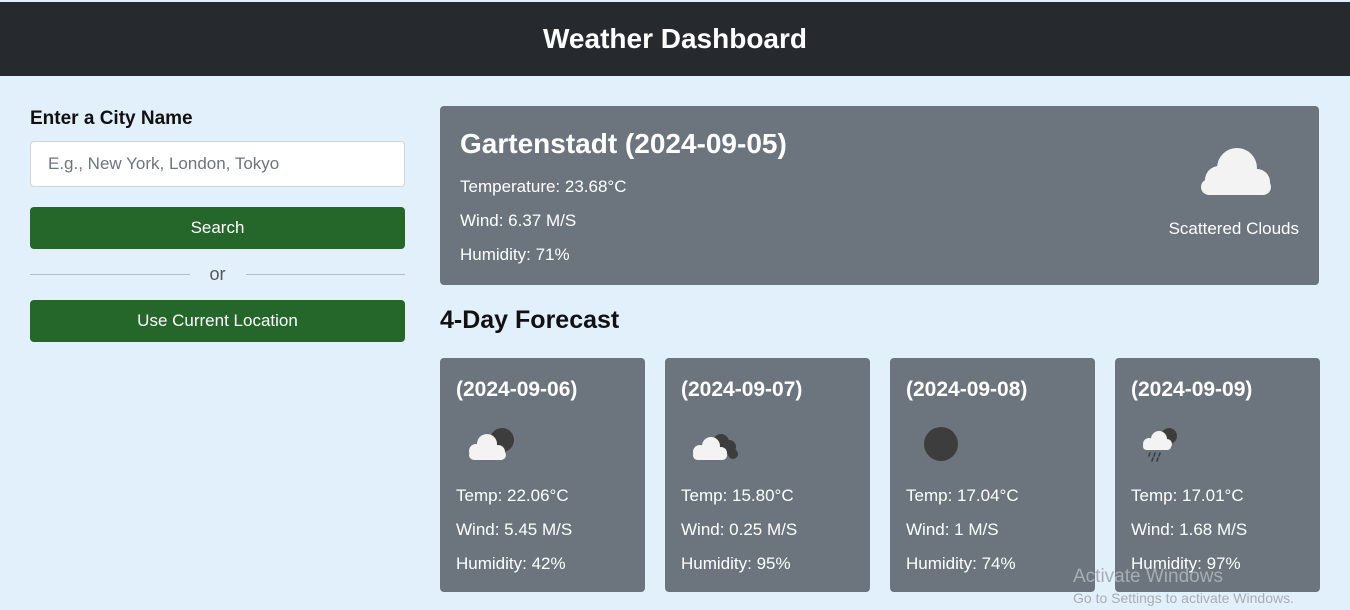  I want to click on forecast-wind: Wind: 1 M/S, so click(952, 529).